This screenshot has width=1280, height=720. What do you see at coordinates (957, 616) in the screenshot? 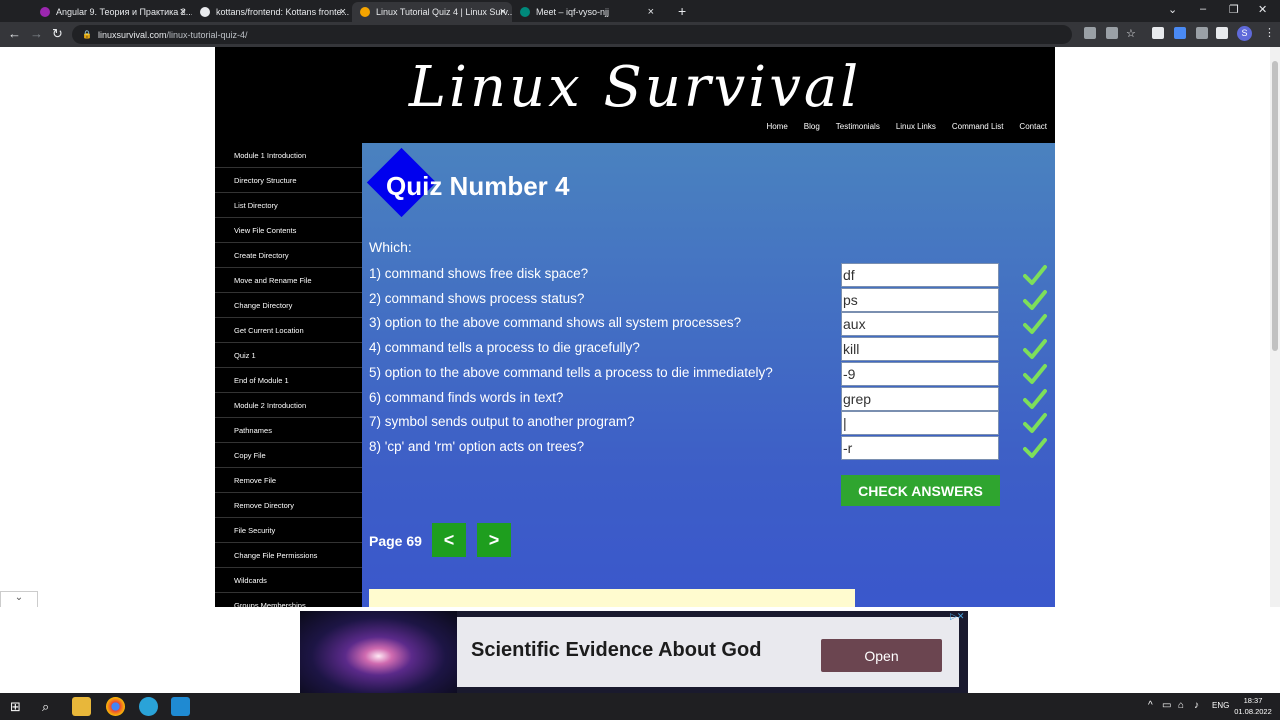
I see `ad-close-icon: ▷✕` at bounding box center [957, 616].